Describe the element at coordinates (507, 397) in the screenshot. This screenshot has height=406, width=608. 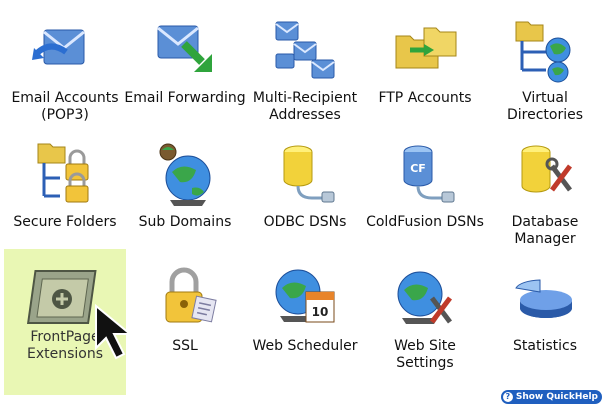
I see `help-question-icon: ?` at that location.